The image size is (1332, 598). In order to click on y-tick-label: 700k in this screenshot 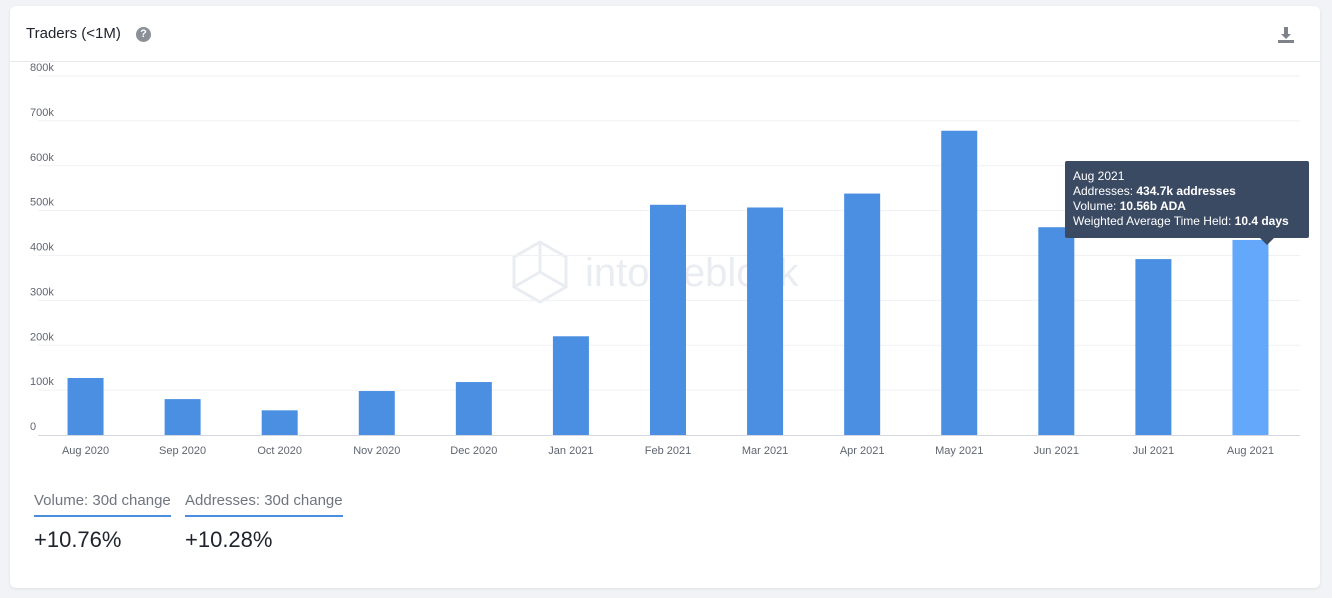, I will do `click(42, 113)`.